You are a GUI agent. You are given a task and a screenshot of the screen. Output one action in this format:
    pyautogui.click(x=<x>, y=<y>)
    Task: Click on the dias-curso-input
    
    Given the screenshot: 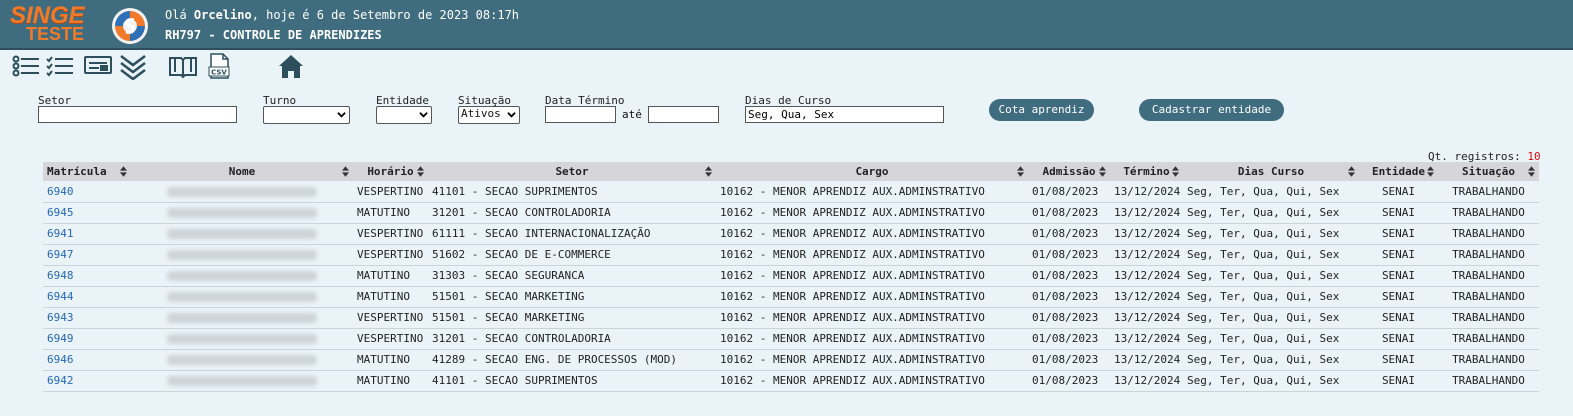 What is the action you would take?
    pyautogui.click(x=844, y=114)
    